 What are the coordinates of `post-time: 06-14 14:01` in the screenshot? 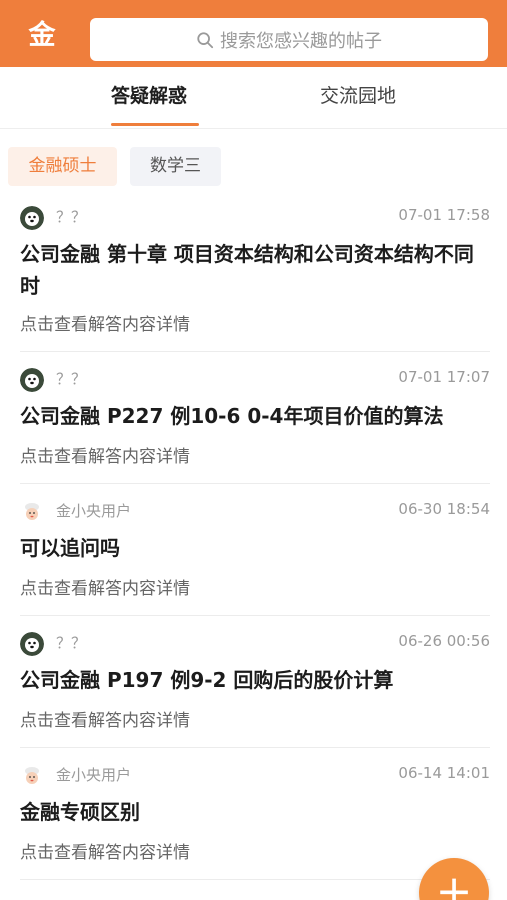 It's located at (444, 773).